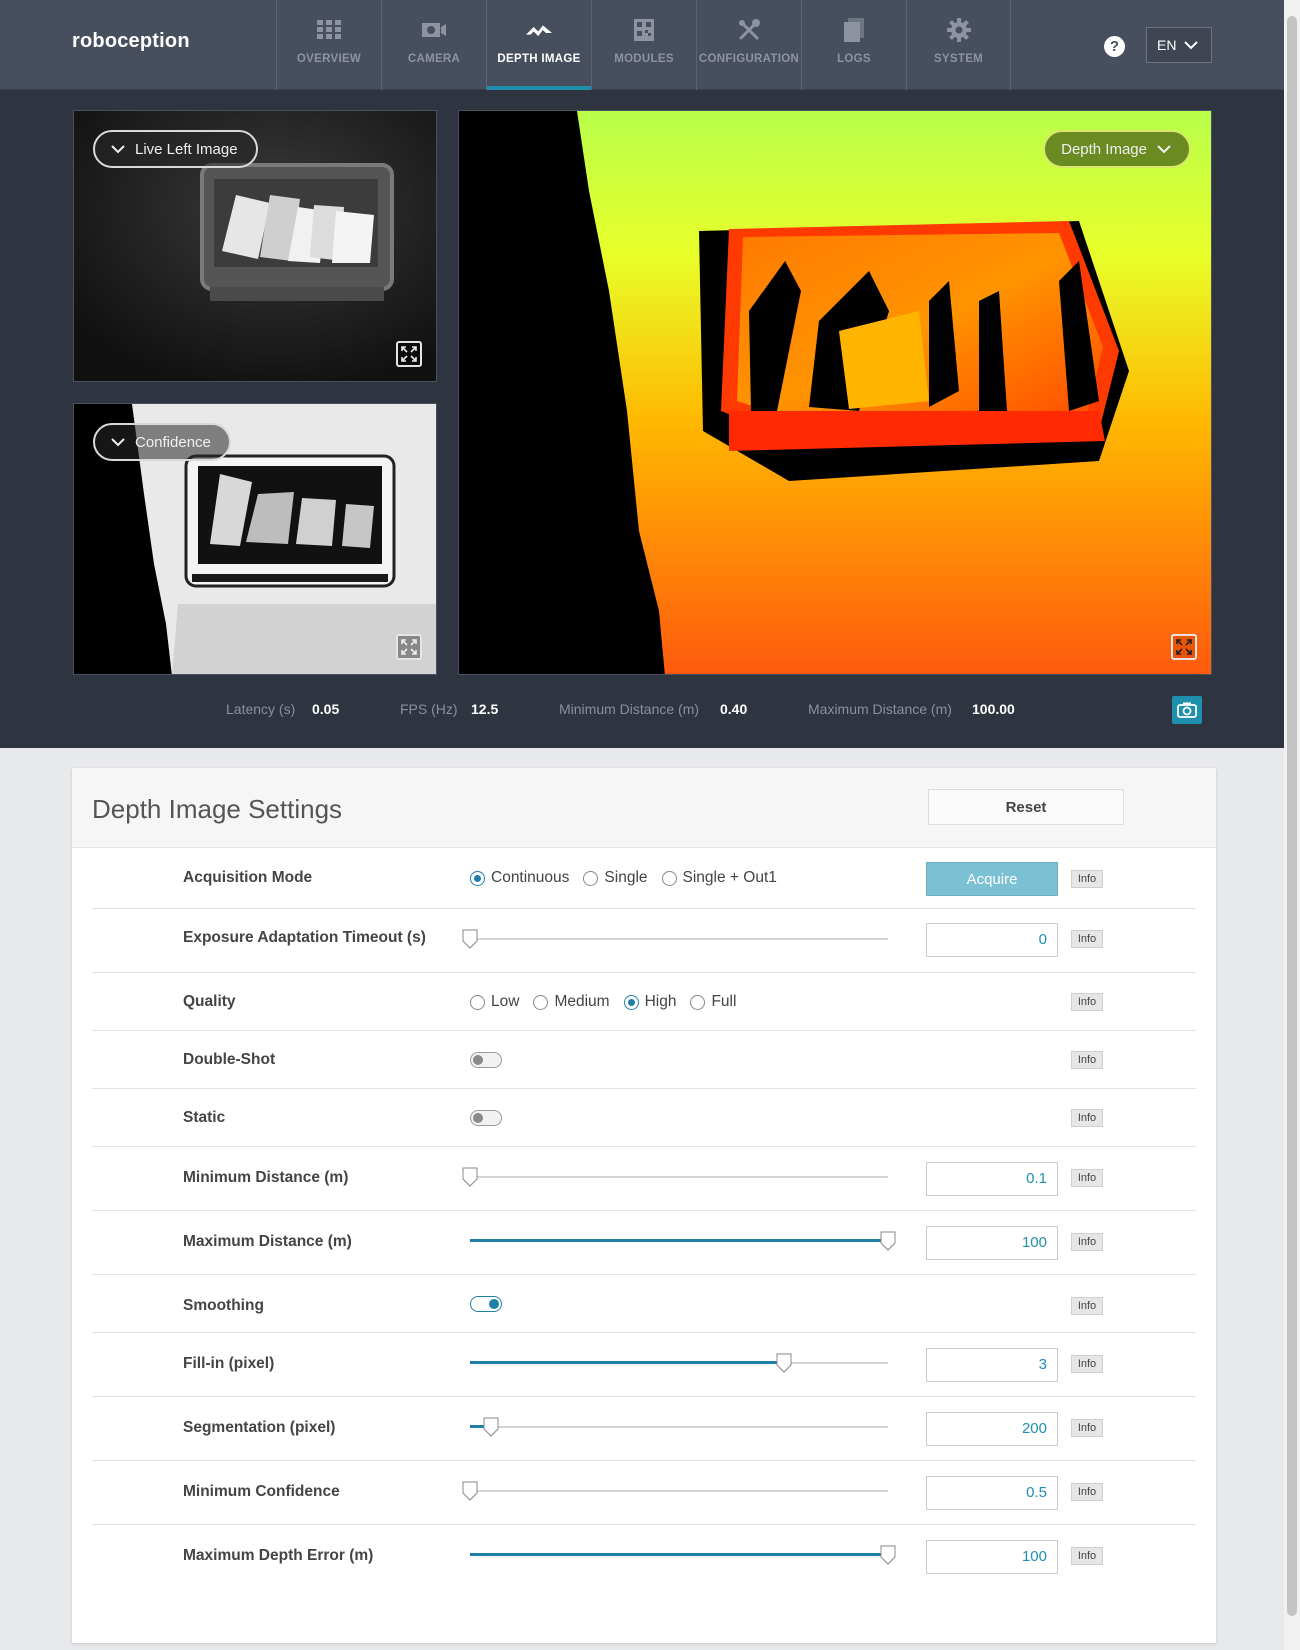  I want to click on radio-full: Full, so click(713, 1002).